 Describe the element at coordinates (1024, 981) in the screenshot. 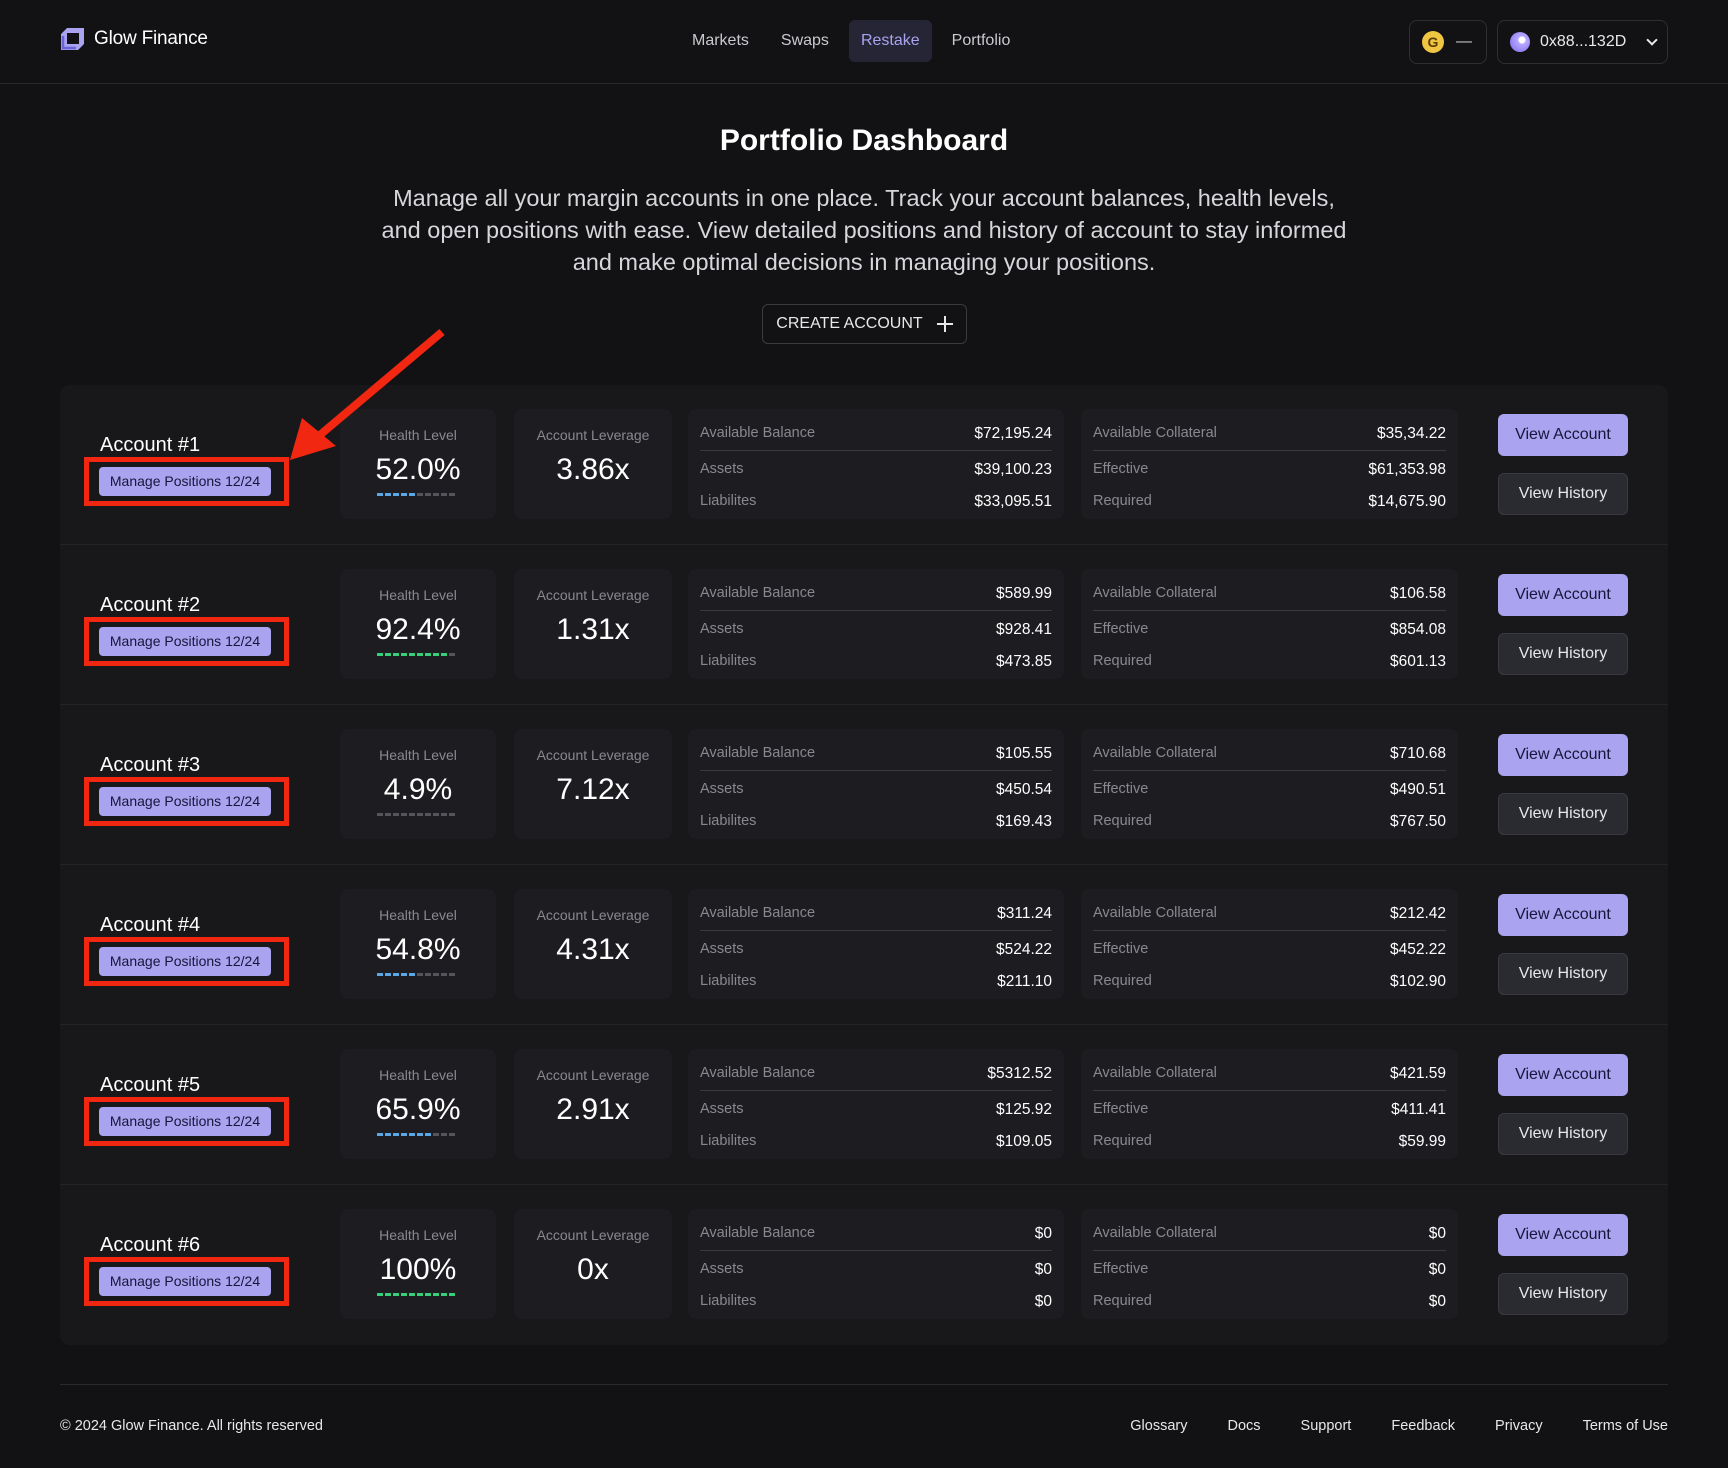

I see `liabilities-value: $211.10` at that location.